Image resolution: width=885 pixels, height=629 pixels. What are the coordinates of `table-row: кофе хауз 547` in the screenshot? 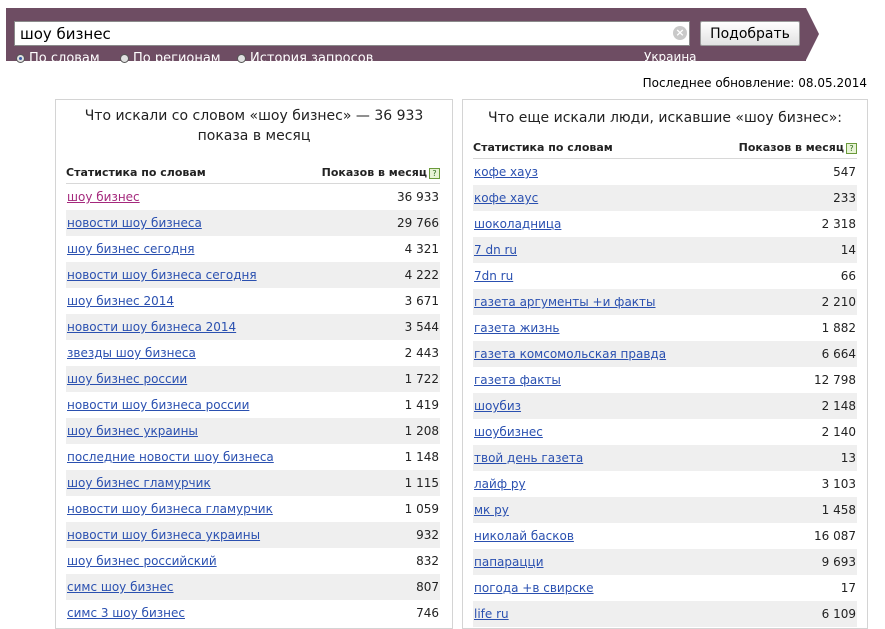 It's located at (665, 172).